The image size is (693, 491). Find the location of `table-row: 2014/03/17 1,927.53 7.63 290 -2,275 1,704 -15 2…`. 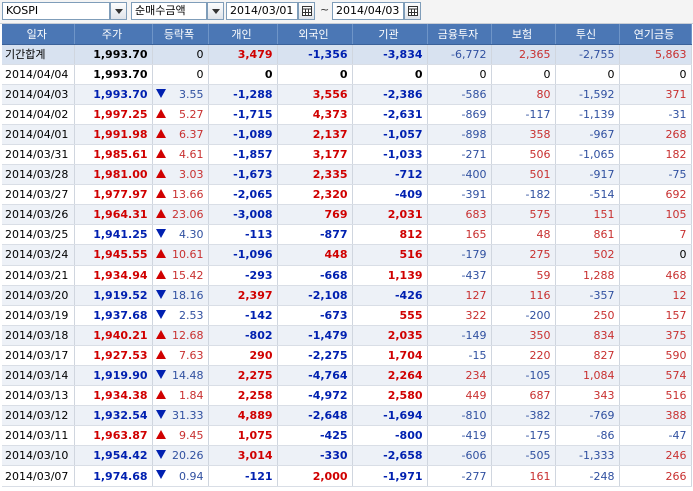

table-row: 2014/03/17 1,927.53 7.63 290 -2,275 1,704 -15 2… is located at coordinates (347, 356).